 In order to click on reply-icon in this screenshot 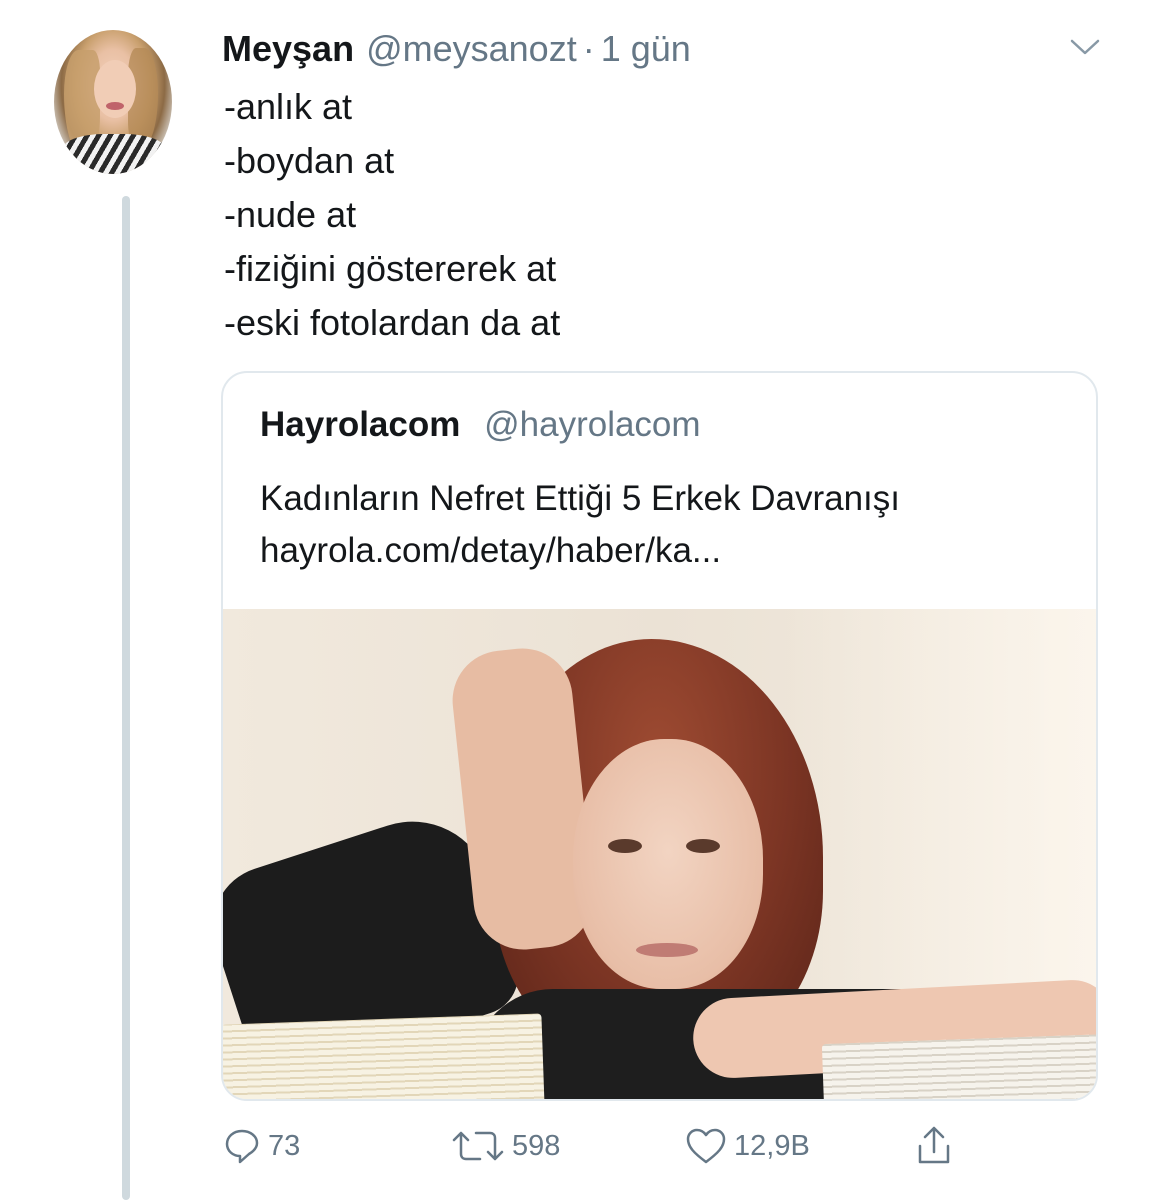, I will do `click(242, 1146)`.